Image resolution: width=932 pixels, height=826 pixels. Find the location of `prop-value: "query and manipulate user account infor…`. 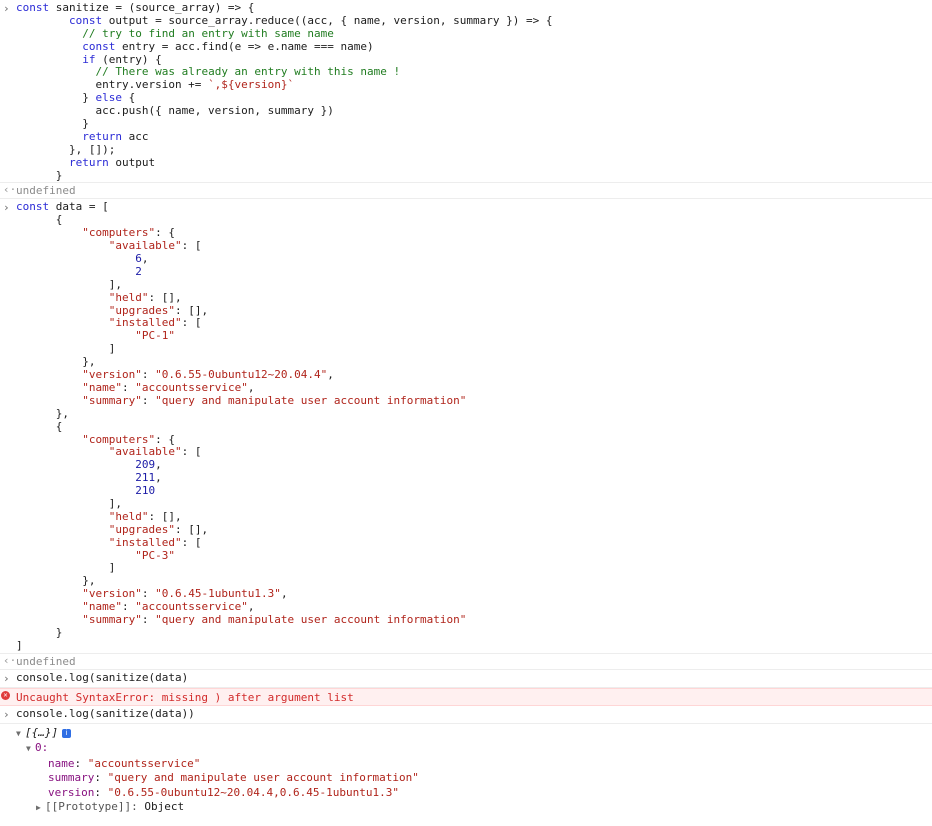

prop-value: "query and manipulate user account infor… is located at coordinates (263, 778).